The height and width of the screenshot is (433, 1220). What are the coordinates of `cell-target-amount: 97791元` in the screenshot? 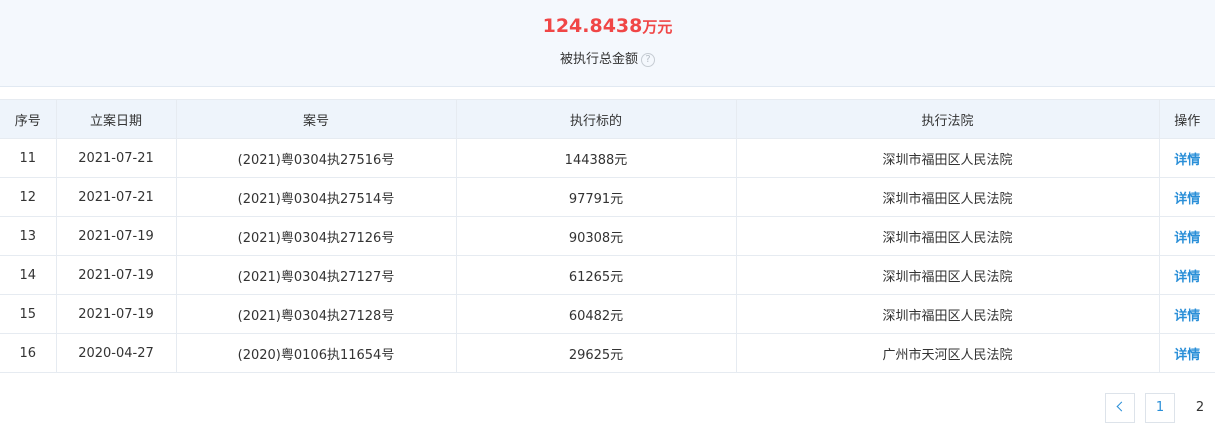 It's located at (596, 197).